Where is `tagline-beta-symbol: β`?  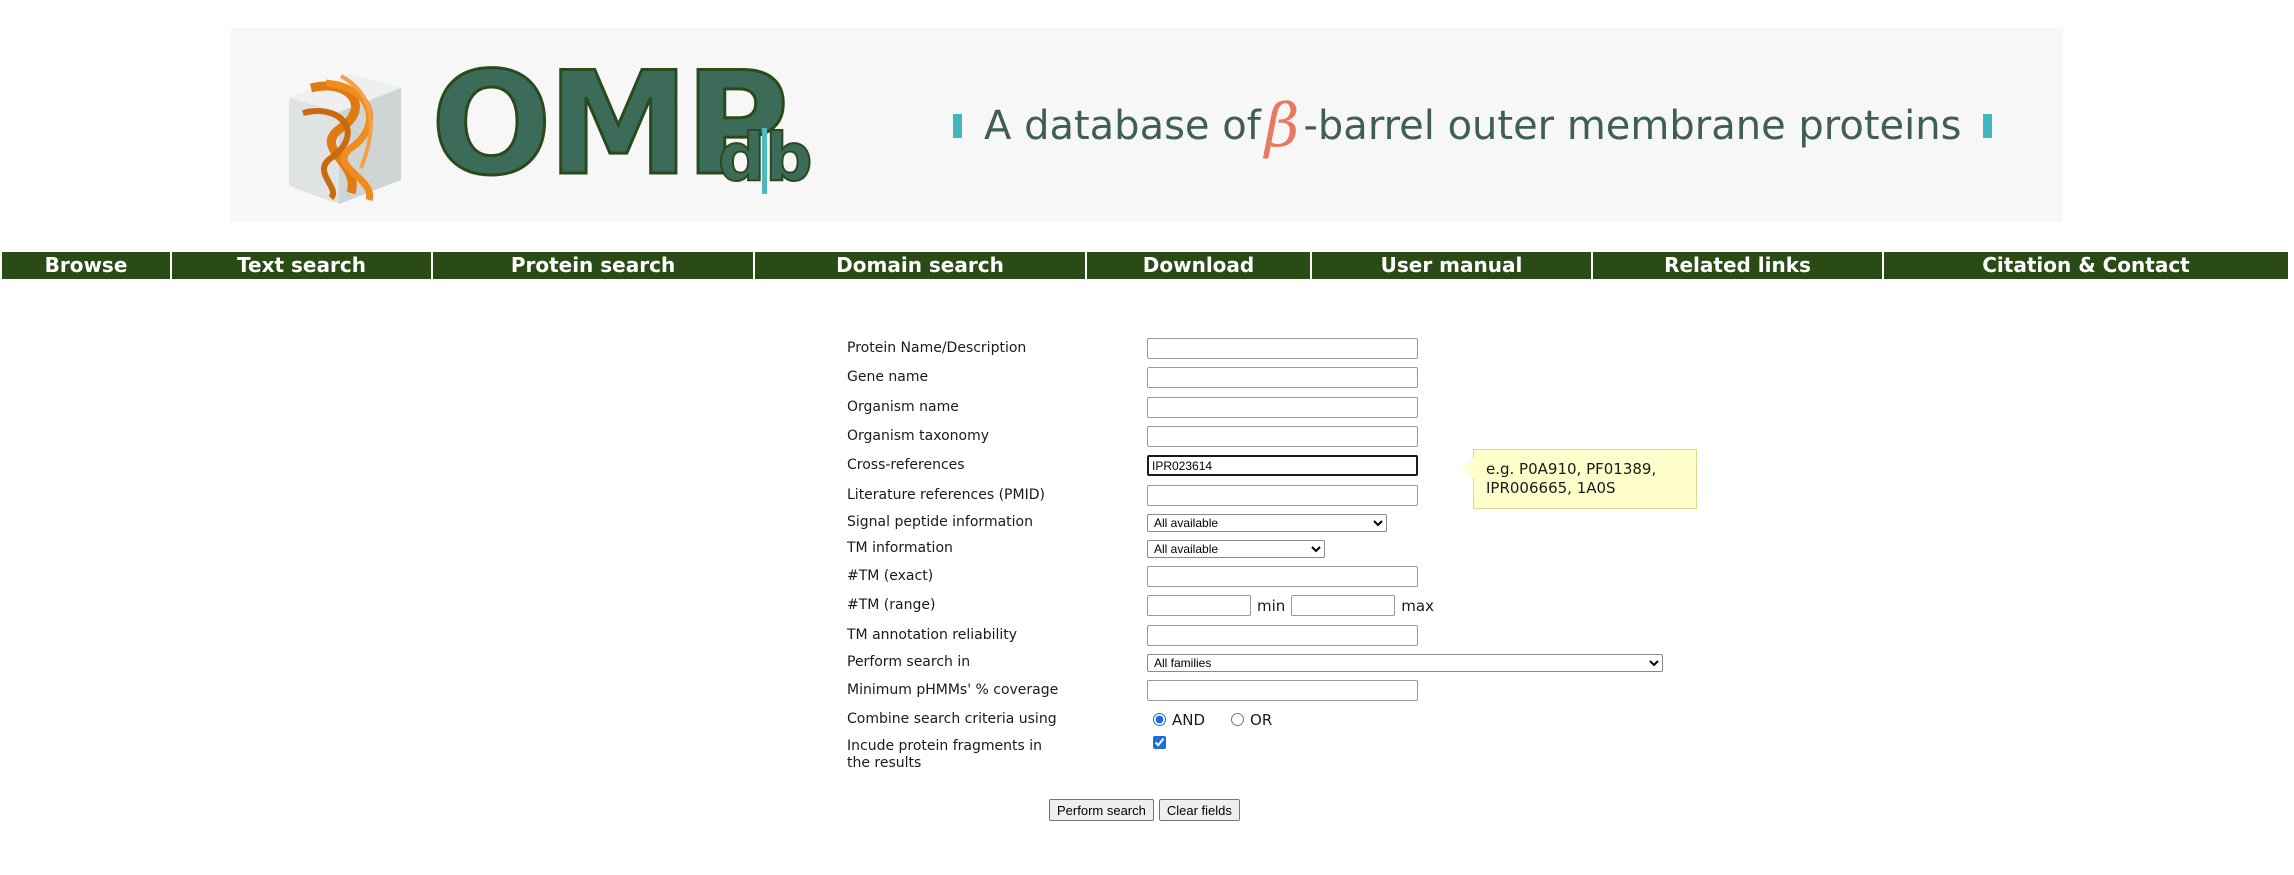
tagline-beta-symbol: β is located at coordinates (1282, 126).